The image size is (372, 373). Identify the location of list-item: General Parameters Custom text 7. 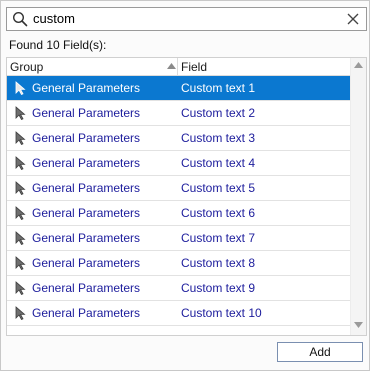
(178, 238).